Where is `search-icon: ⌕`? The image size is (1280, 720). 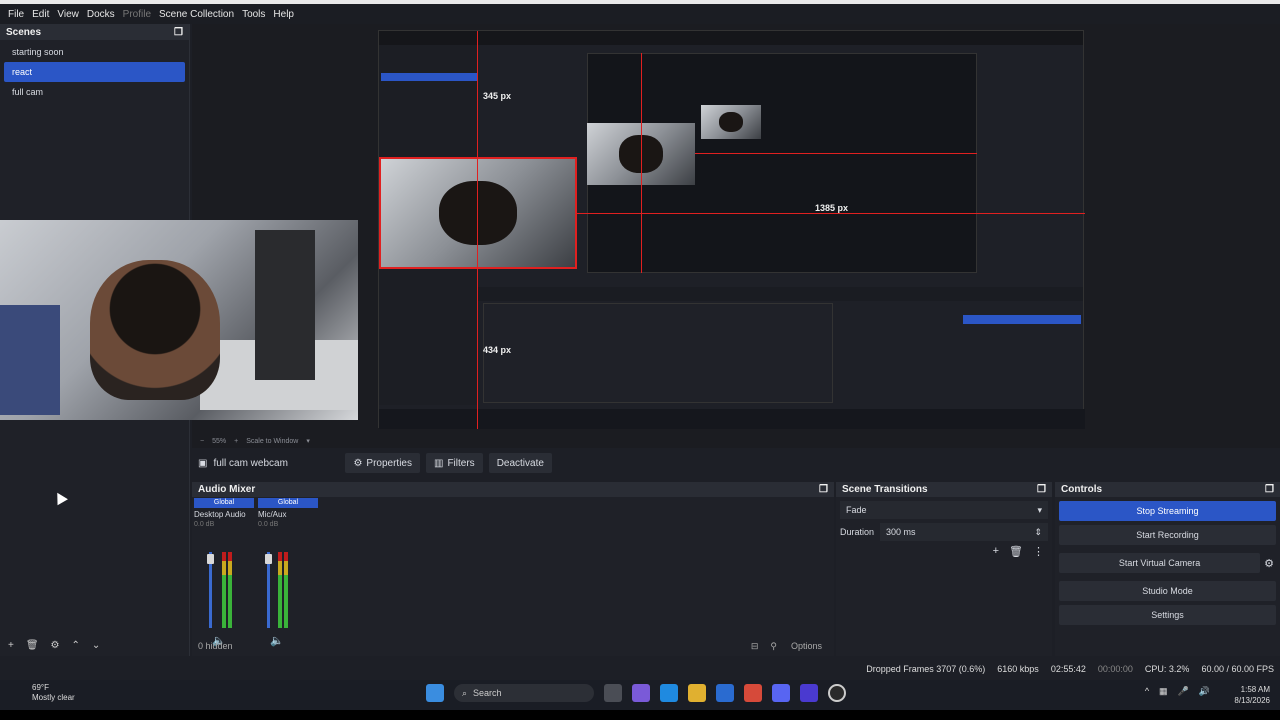 search-icon: ⌕ is located at coordinates (465, 692).